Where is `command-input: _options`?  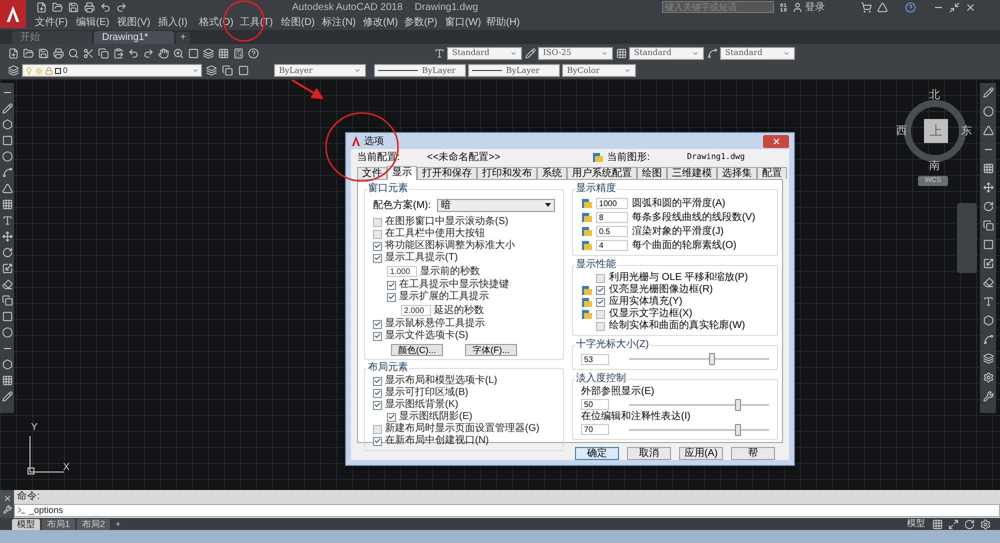 command-input: _options is located at coordinates (507, 510).